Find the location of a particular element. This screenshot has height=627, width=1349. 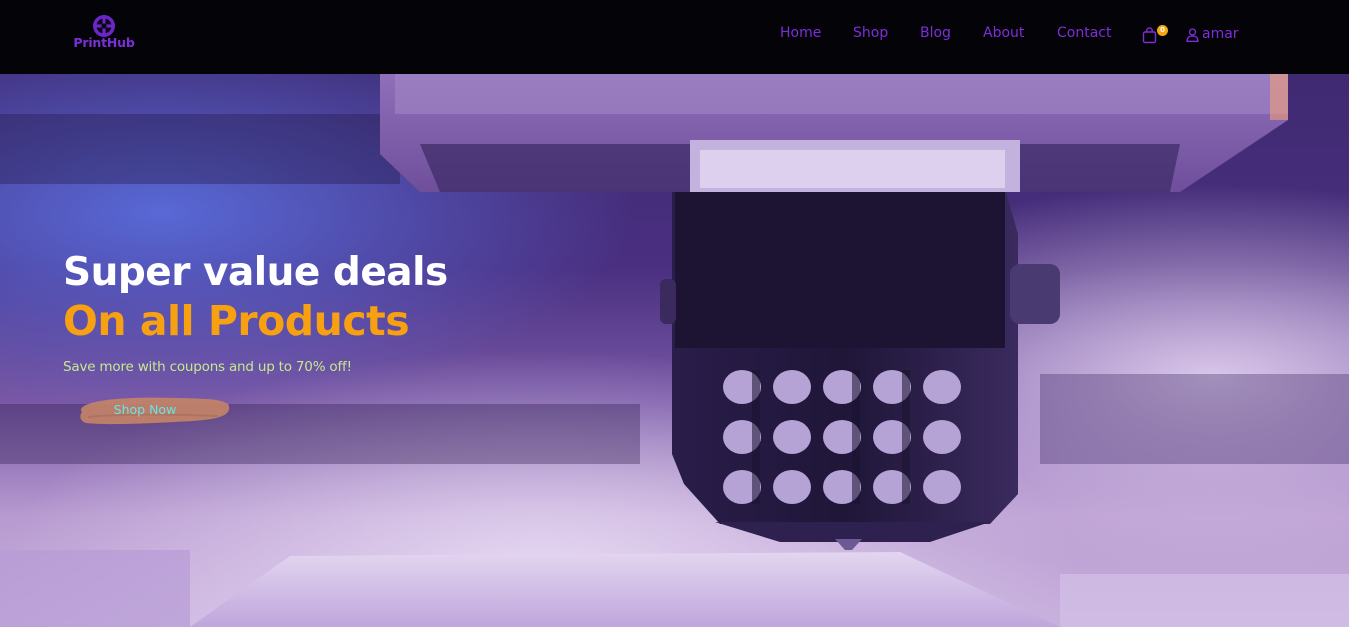

shop-now-button: Shop Now is located at coordinates (155, 411).